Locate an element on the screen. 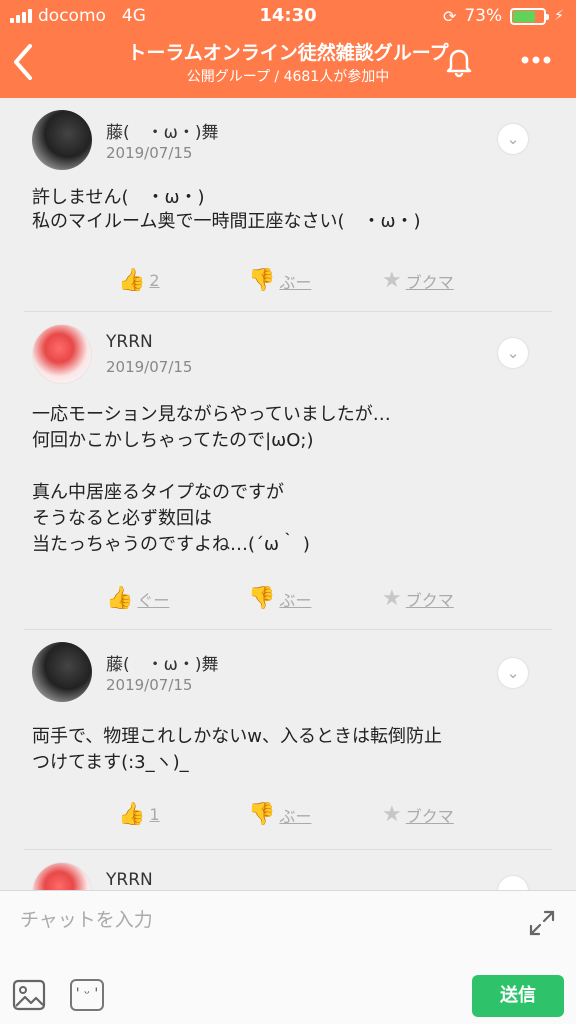  like-button: 👍 ぐー is located at coordinates (137, 598).